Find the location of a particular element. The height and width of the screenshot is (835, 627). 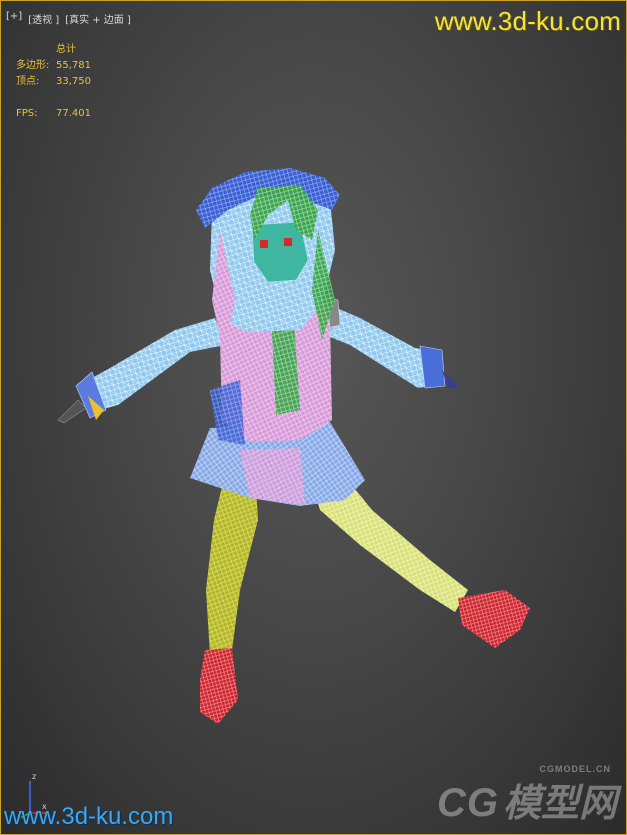

watermark-top: www.3d-ku.com is located at coordinates (527, 21).